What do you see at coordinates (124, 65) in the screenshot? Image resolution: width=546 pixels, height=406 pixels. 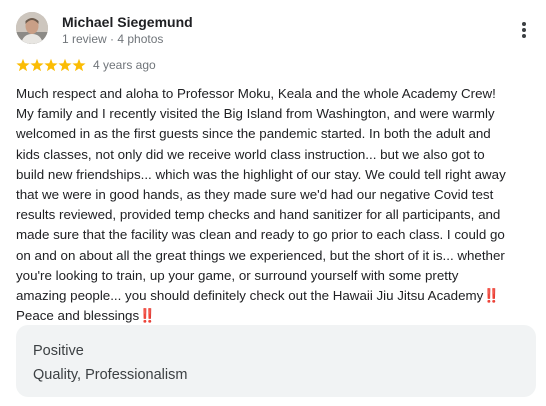 I see `review-date: 4 years ago` at bounding box center [124, 65].